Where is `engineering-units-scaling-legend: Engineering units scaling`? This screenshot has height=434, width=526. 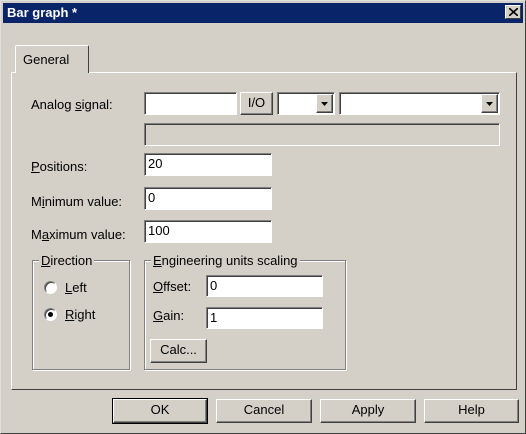
engineering-units-scaling-legend: Engineering units scaling is located at coordinates (225, 260).